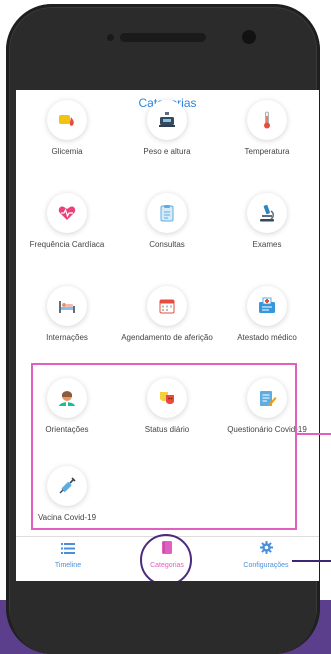 The width and height of the screenshot is (331, 654). Describe the element at coordinates (267, 151) in the screenshot. I see `category-label: Temperatura` at that location.